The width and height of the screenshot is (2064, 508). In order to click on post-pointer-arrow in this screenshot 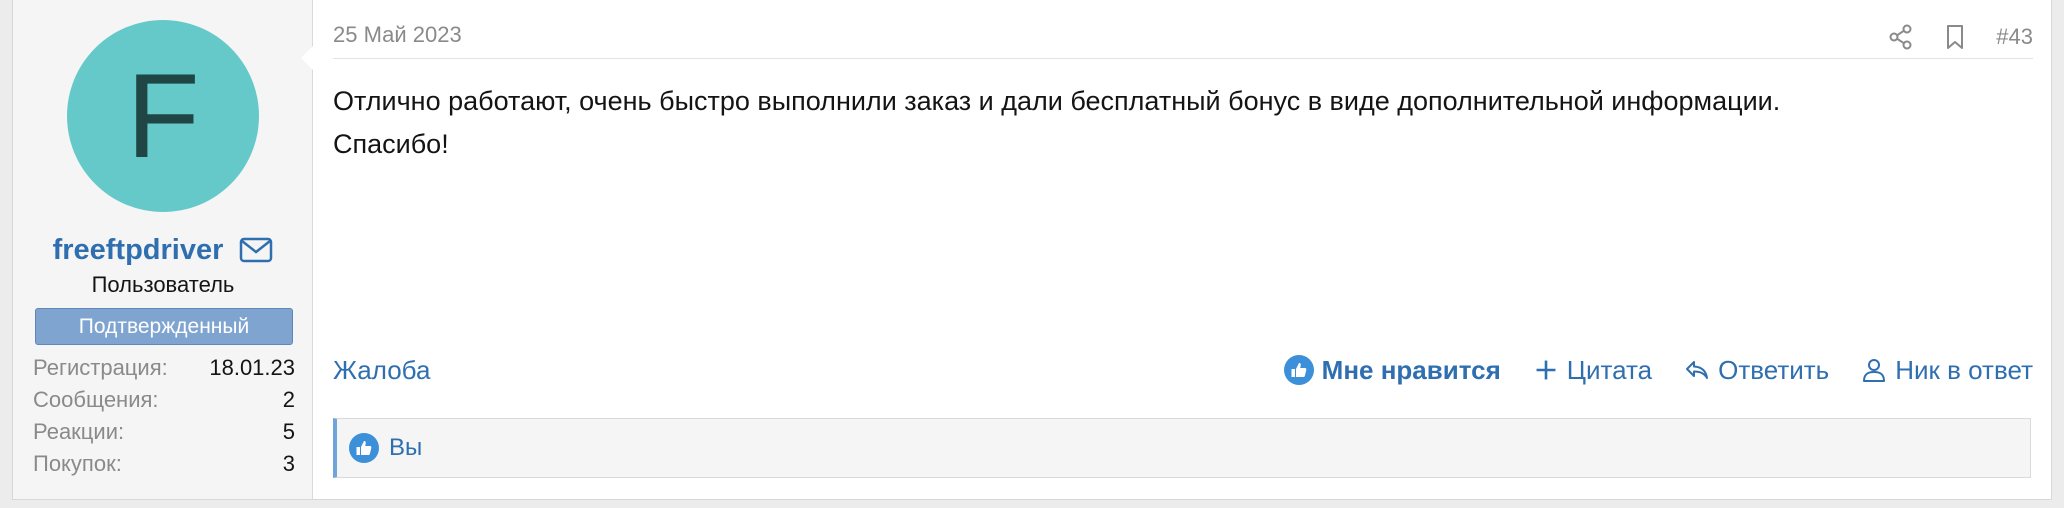, I will do `click(308, 58)`.